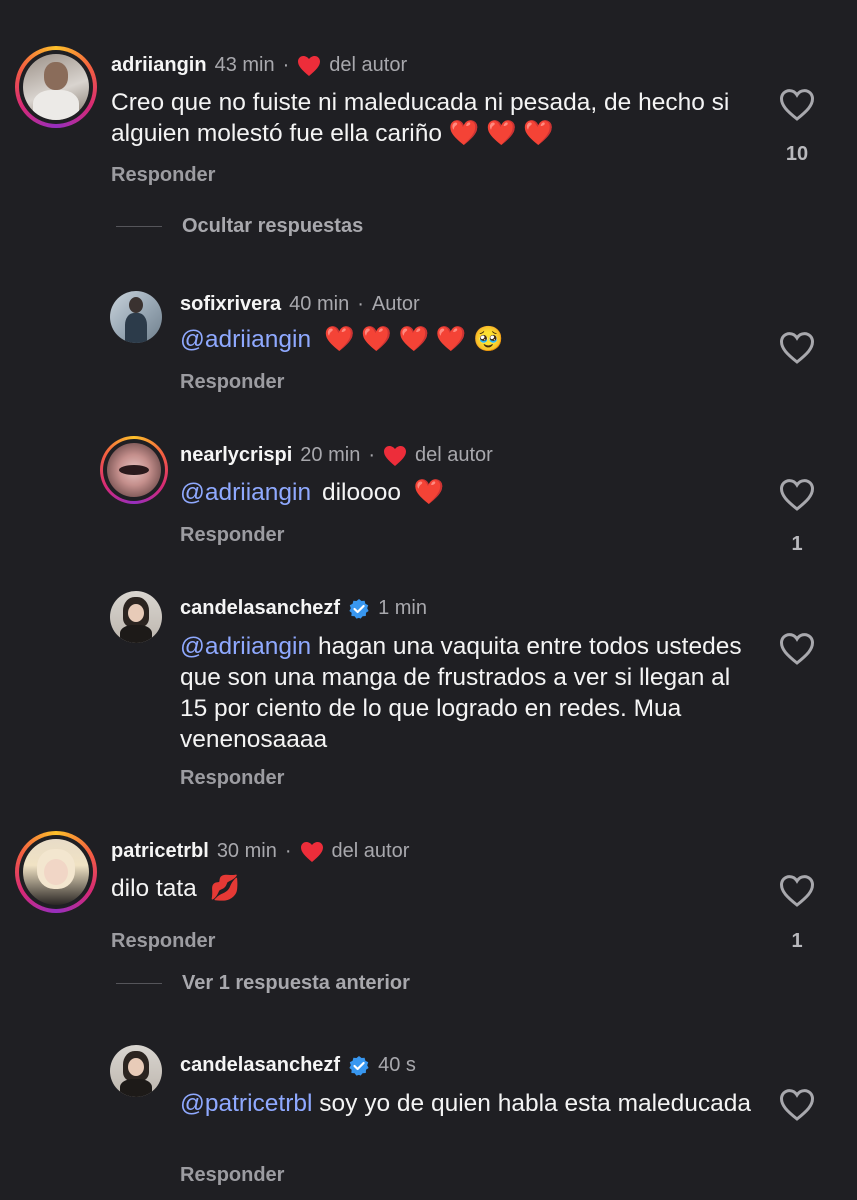  What do you see at coordinates (154, 888) in the screenshot?
I see `comment-text: dilo tata` at bounding box center [154, 888].